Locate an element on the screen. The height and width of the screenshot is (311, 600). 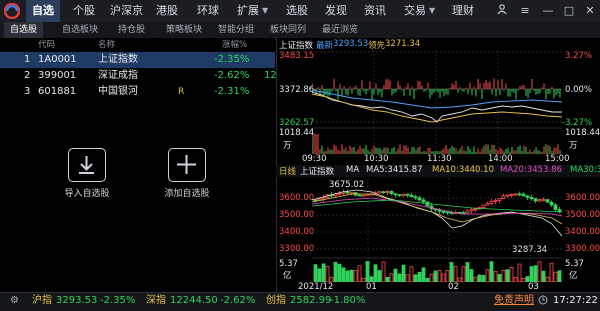
column-header-name: 名称 is located at coordinates (106, 45).